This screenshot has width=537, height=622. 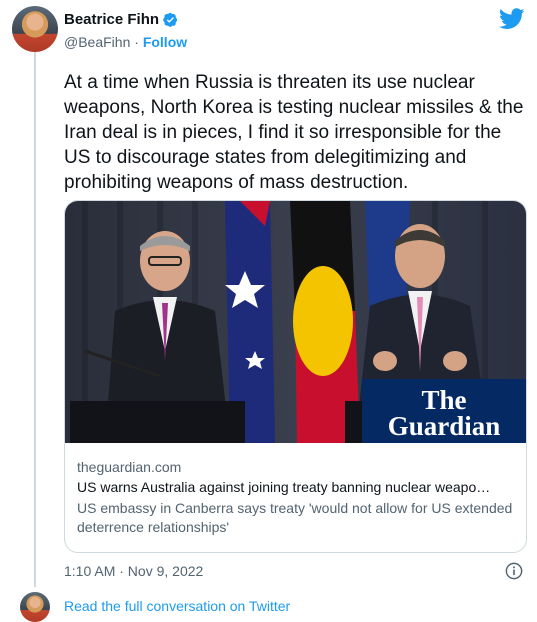 What do you see at coordinates (165, 42) in the screenshot?
I see `follow-button: Follow` at bounding box center [165, 42].